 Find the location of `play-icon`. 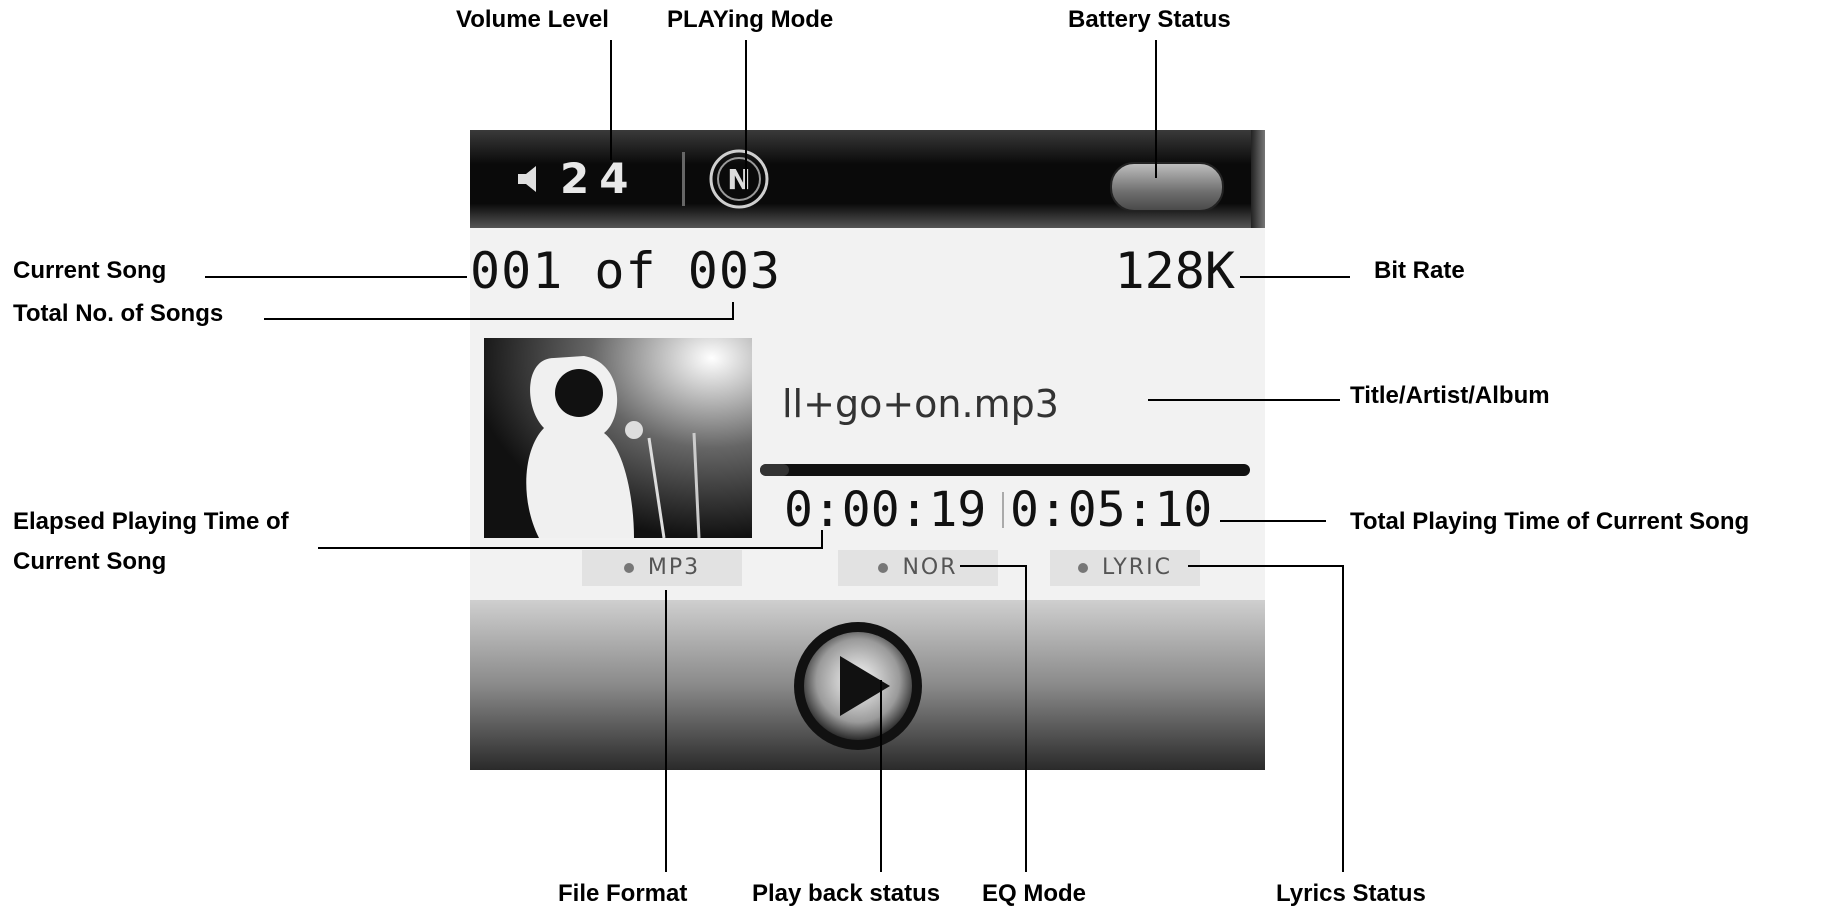

play-icon is located at coordinates (858, 686).